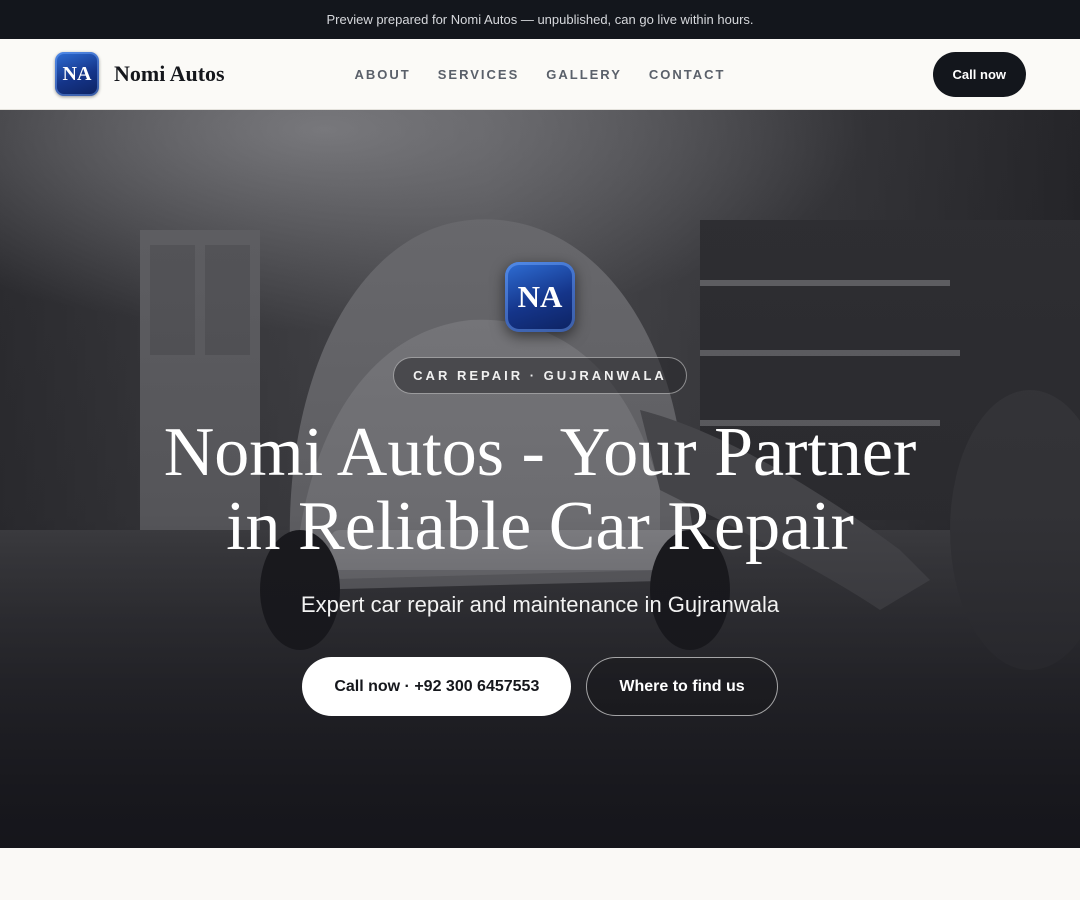 Image resolution: width=1080 pixels, height=900 pixels. I want to click on nav-link-services: SERVICES, so click(479, 74).